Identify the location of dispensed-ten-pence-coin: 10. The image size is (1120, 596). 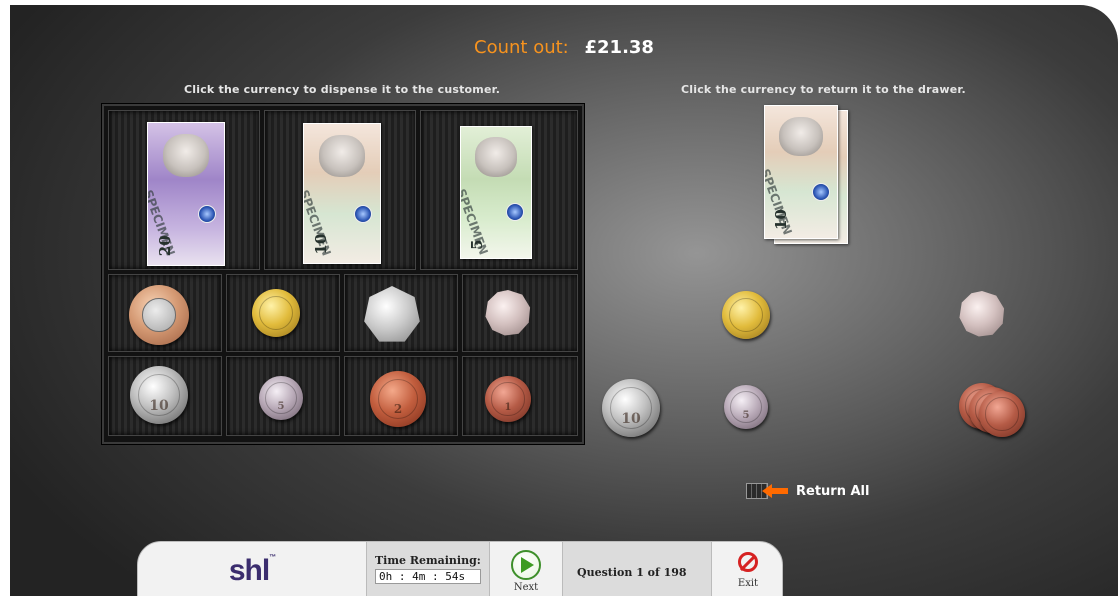
(631, 408).